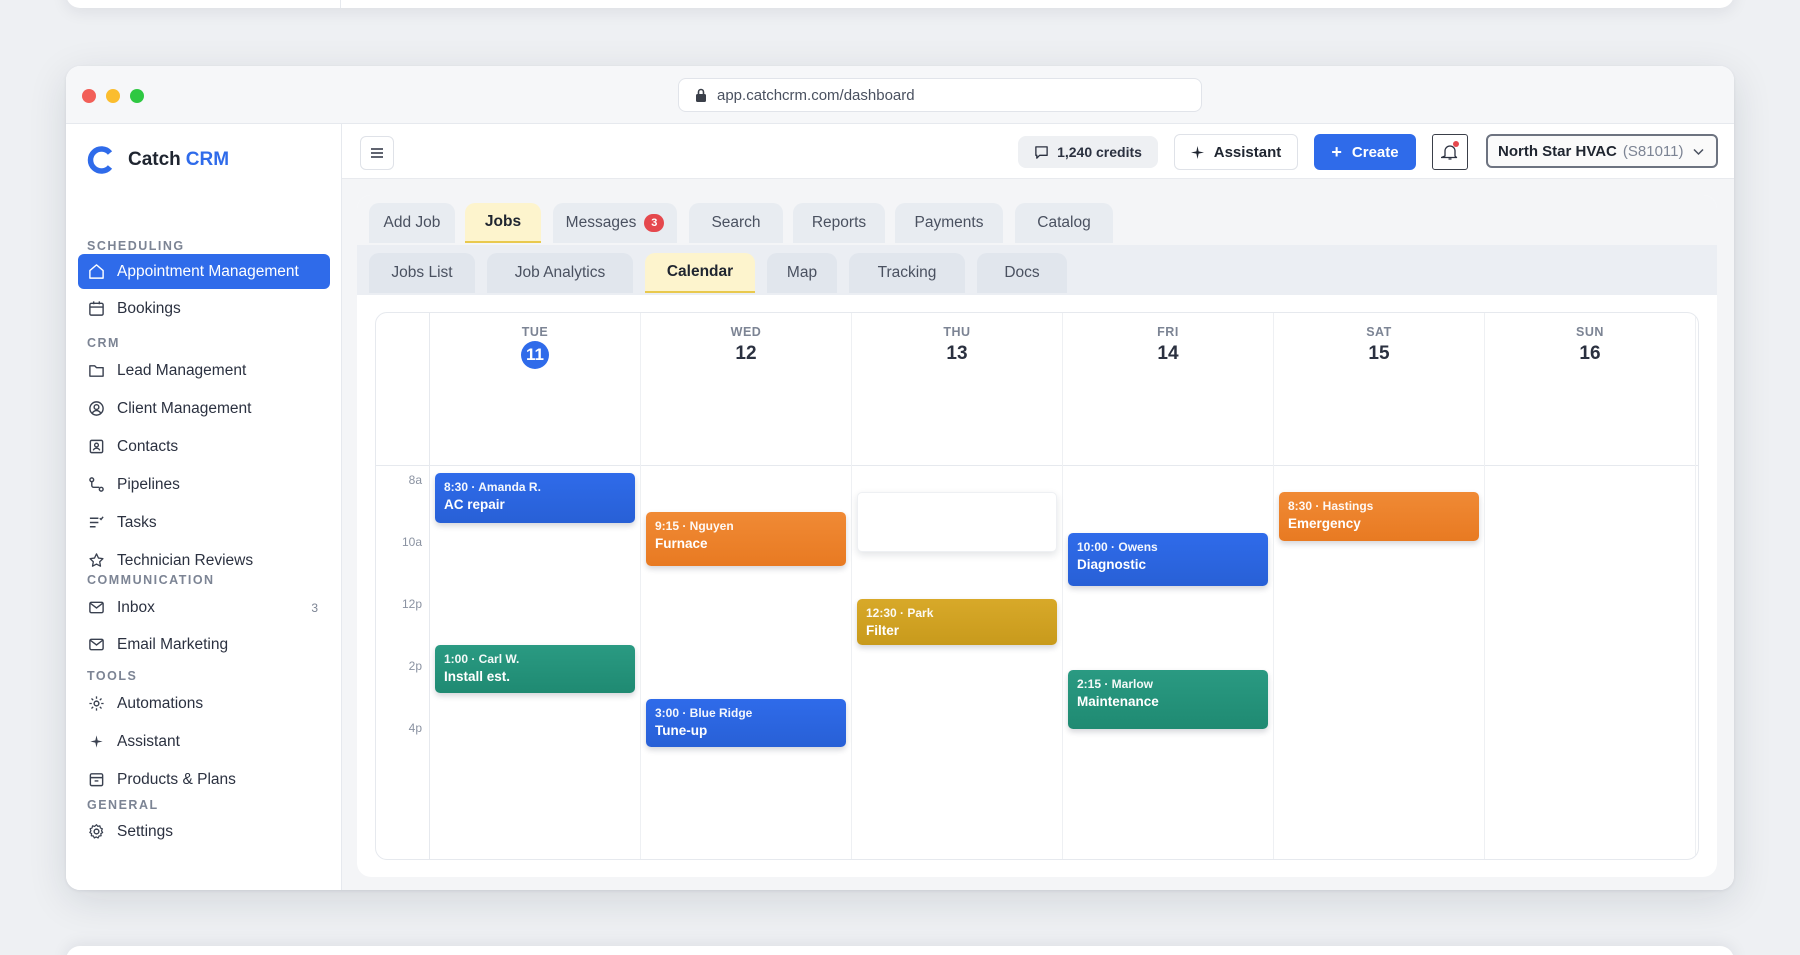  I want to click on tab-payments: Payments, so click(949, 223).